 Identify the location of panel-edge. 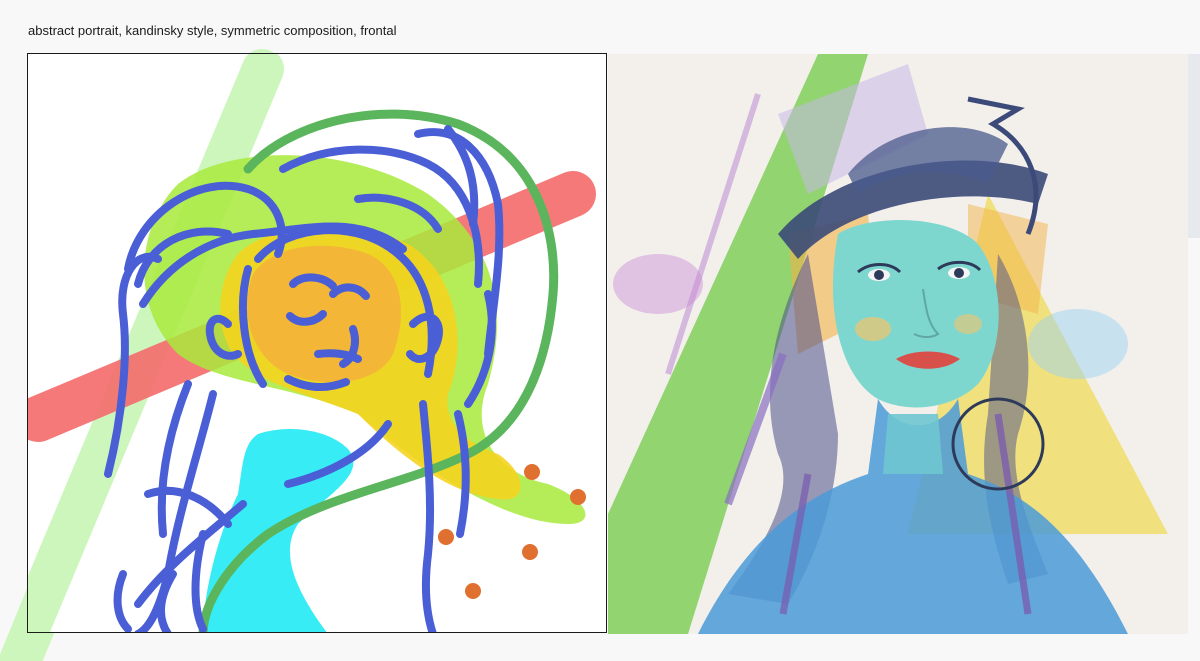
(1194, 146).